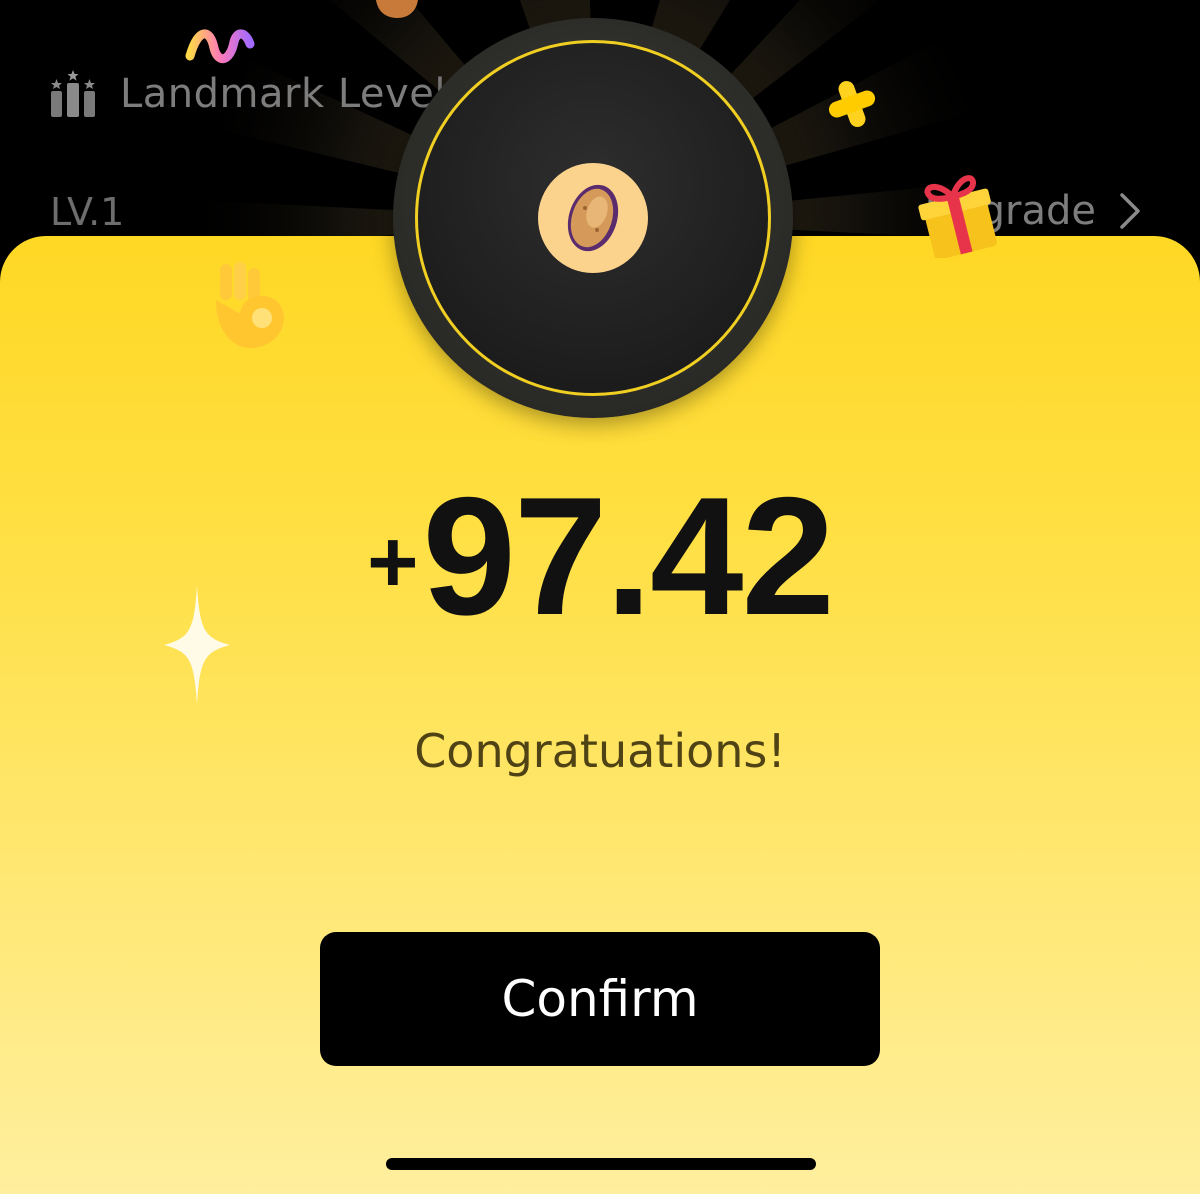  What do you see at coordinates (87, 212) in the screenshot?
I see `level-label: LV.1` at bounding box center [87, 212].